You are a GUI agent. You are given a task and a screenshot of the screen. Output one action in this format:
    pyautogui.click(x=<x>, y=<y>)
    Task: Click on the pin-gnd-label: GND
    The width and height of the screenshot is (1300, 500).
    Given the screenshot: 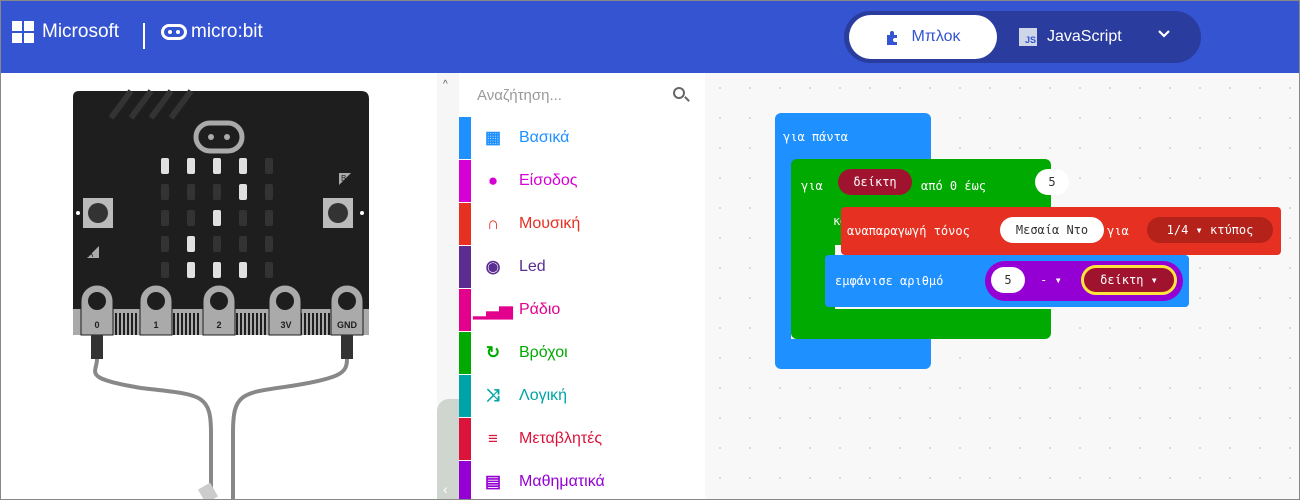 What is the action you would take?
    pyautogui.click(x=347, y=325)
    